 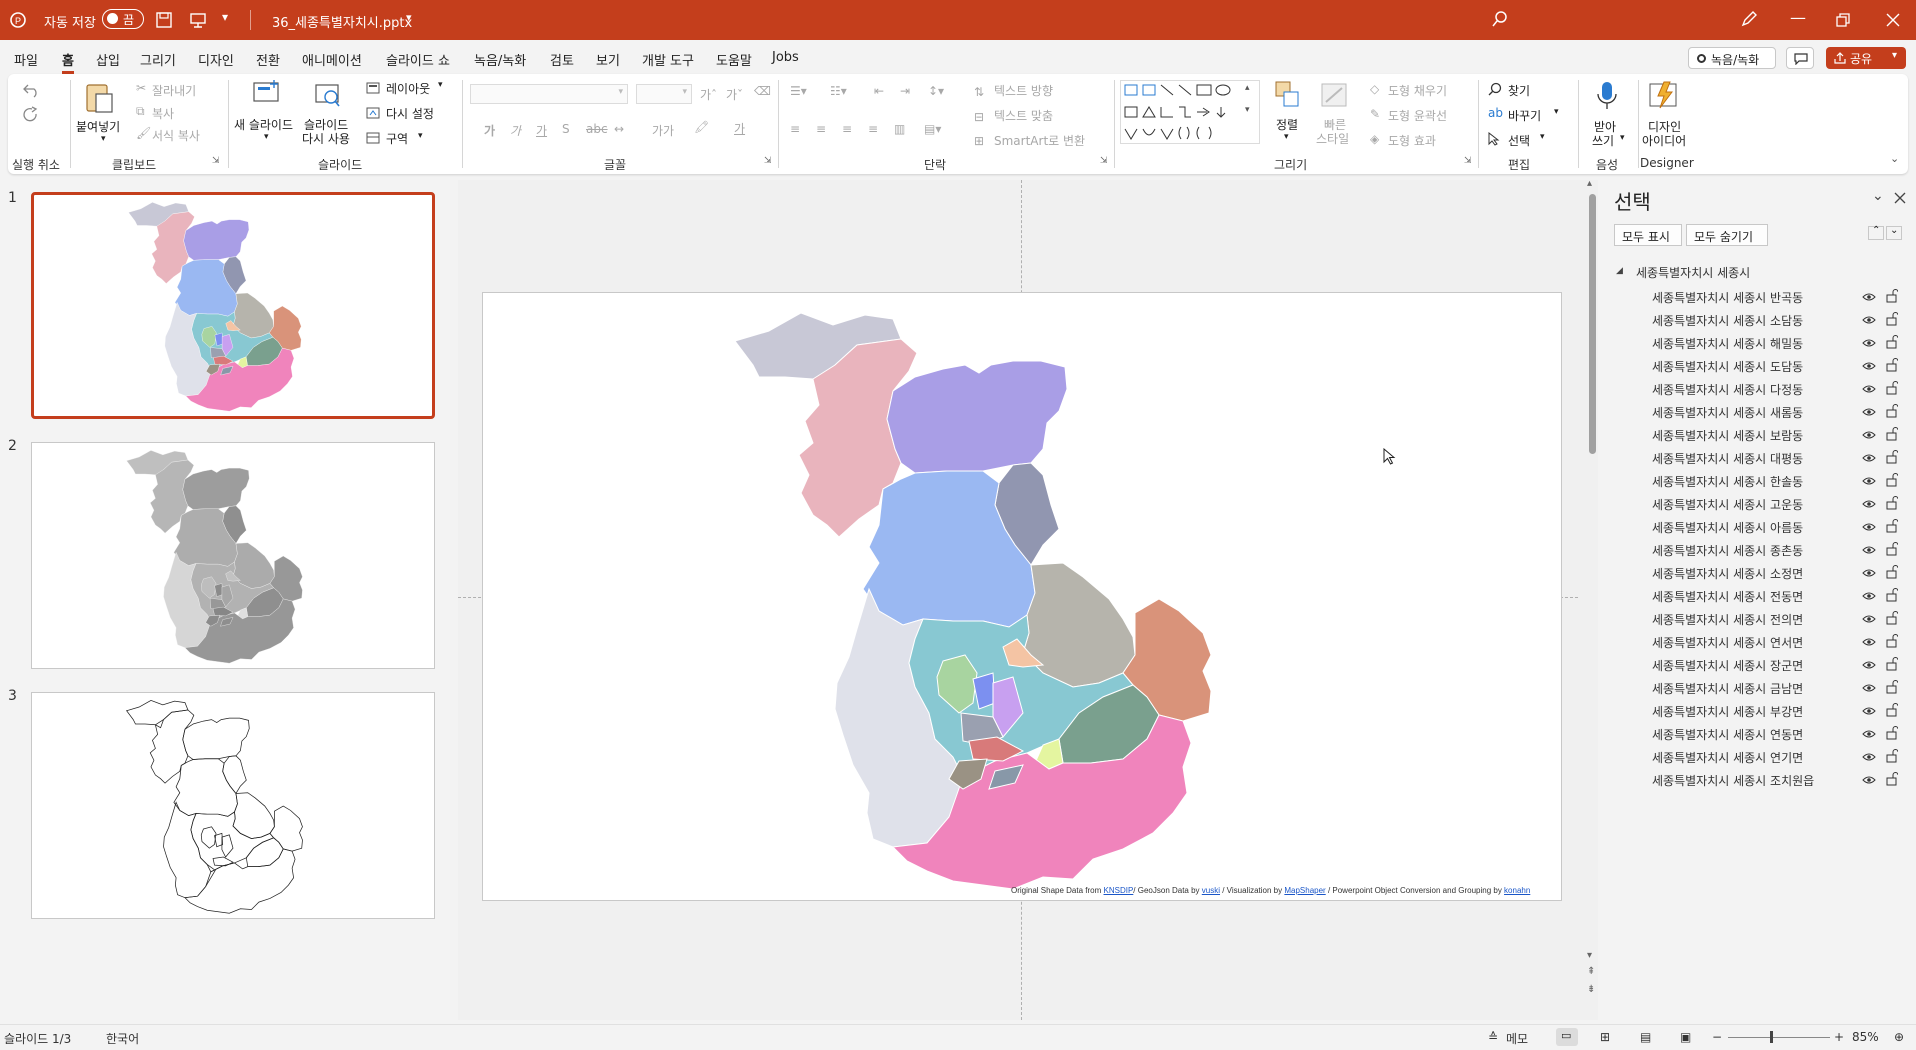 What do you see at coordinates (1023, 115) in the screenshot?
I see `align-text-button: 텍스트 맞춤` at bounding box center [1023, 115].